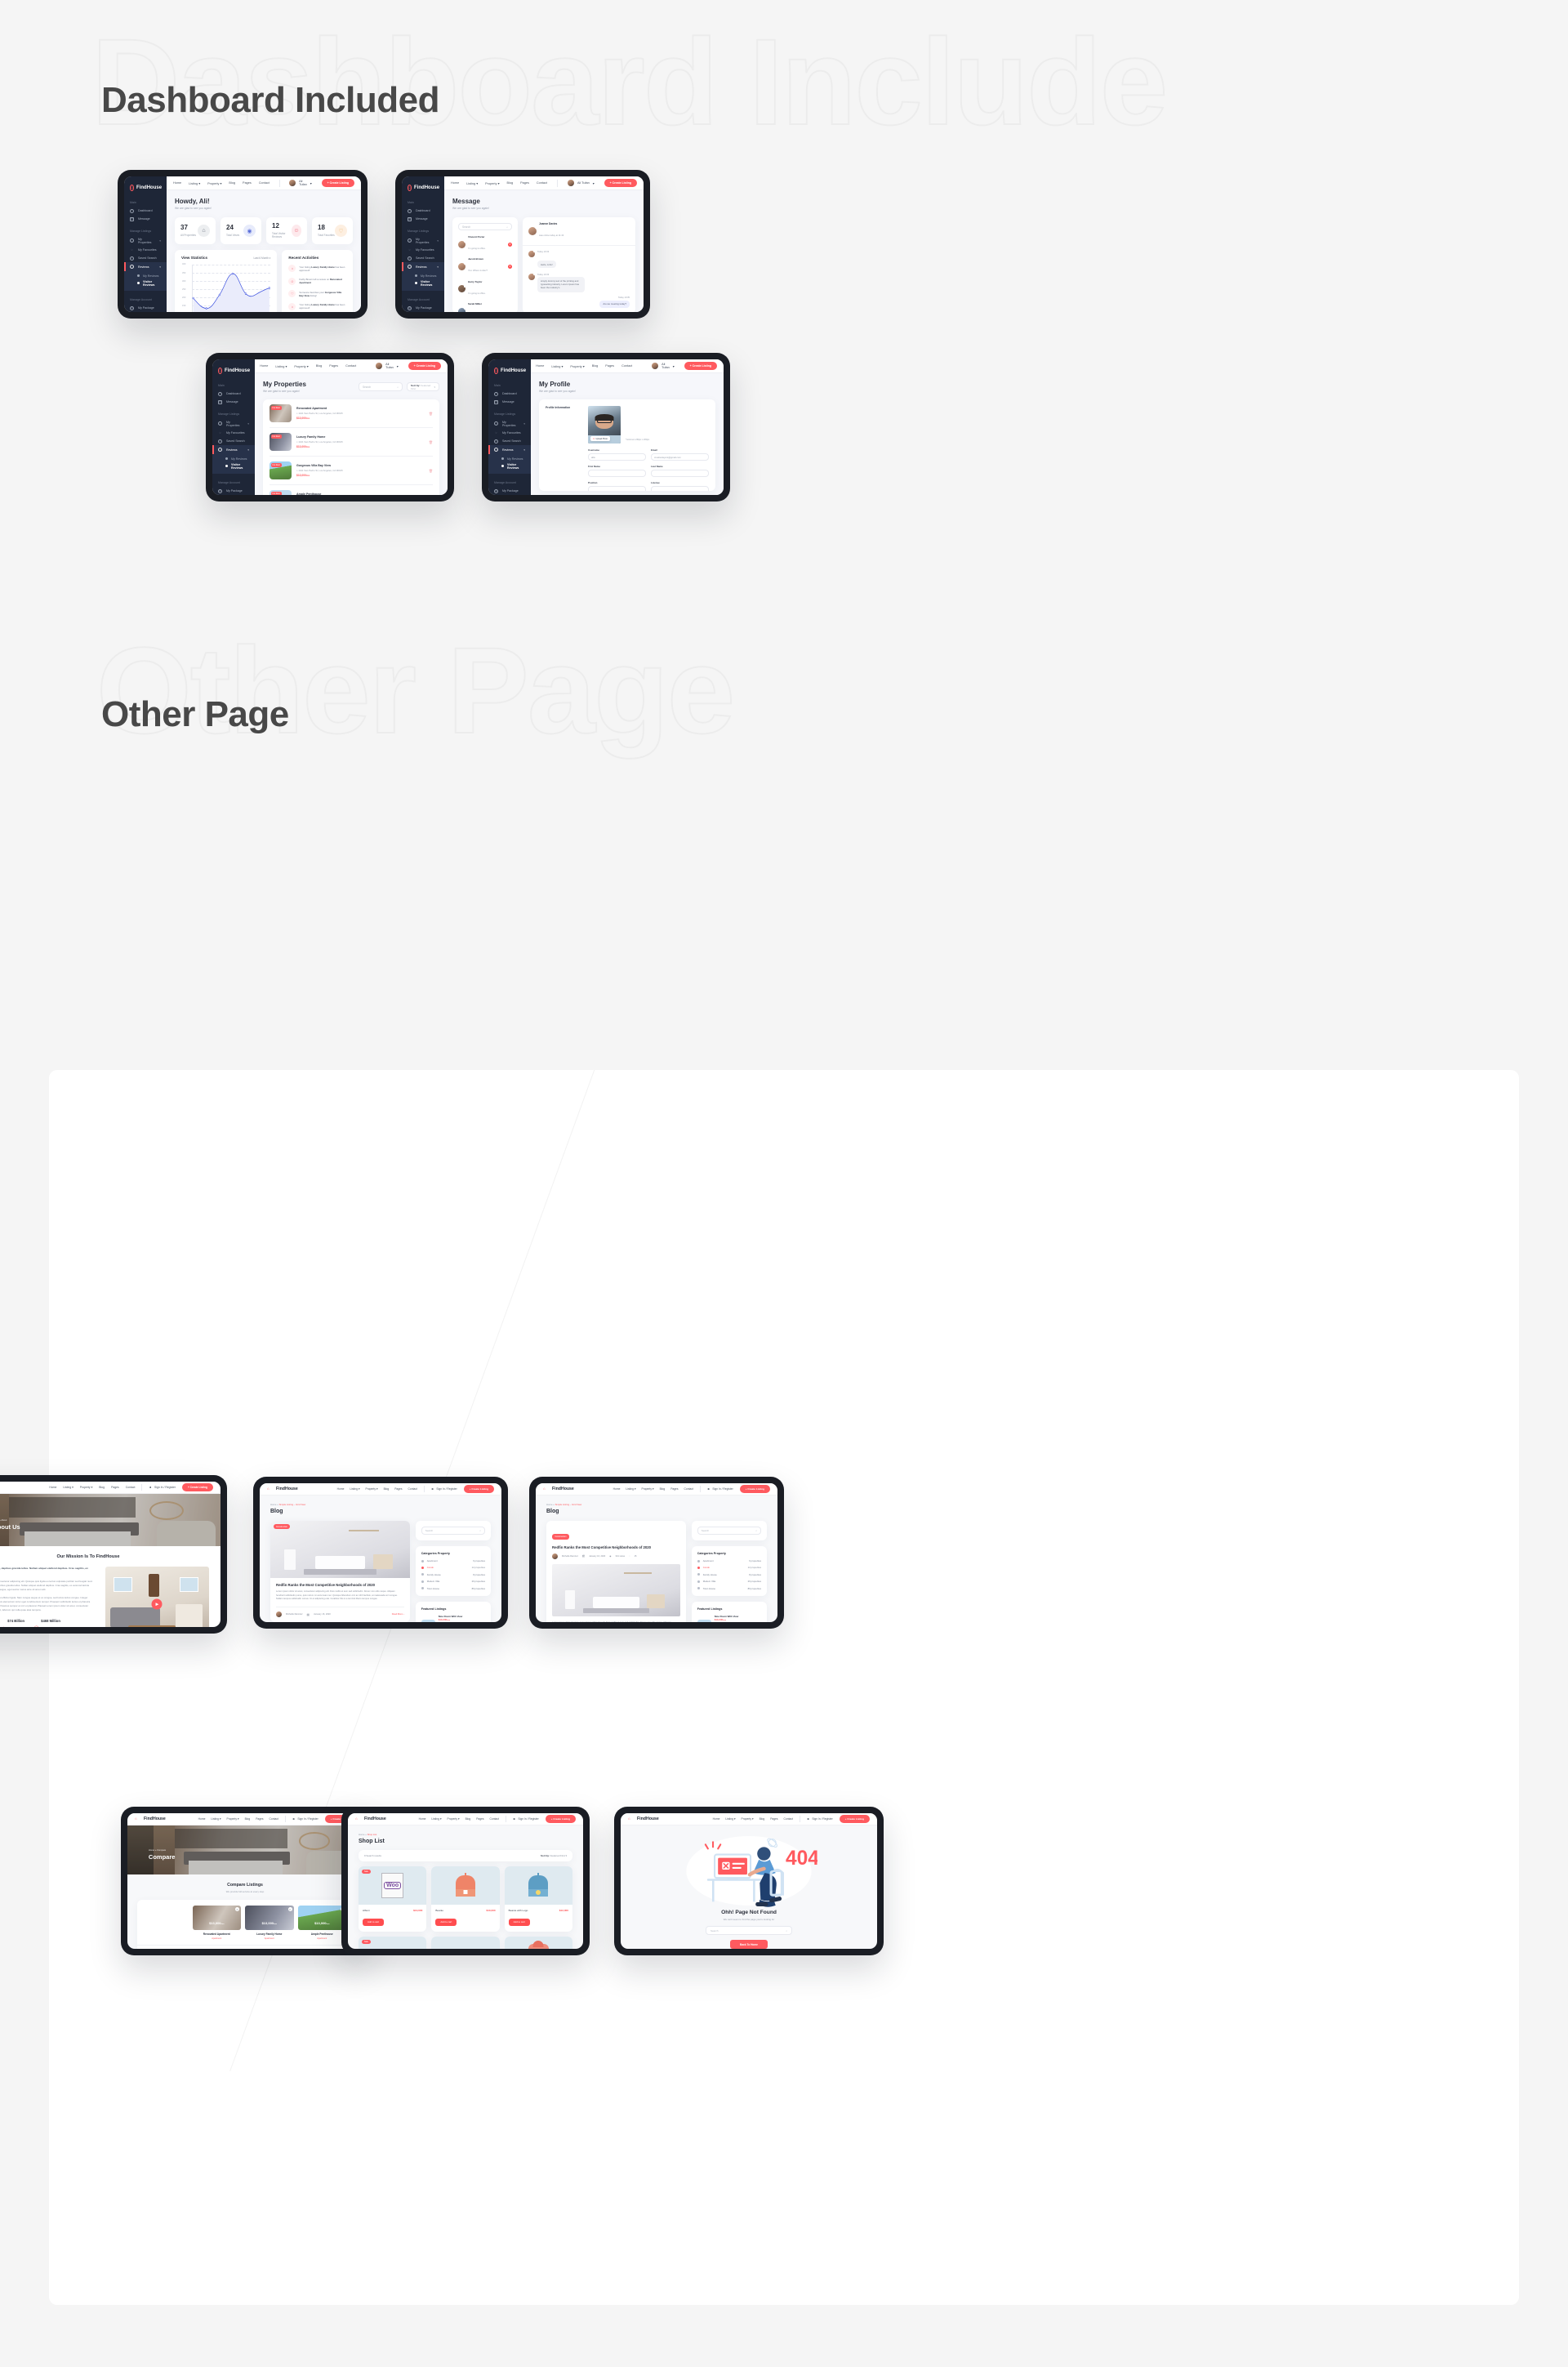  What do you see at coordinates (617, 457) in the screenshot?
I see `username-field: allis` at bounding box center [617, 457].